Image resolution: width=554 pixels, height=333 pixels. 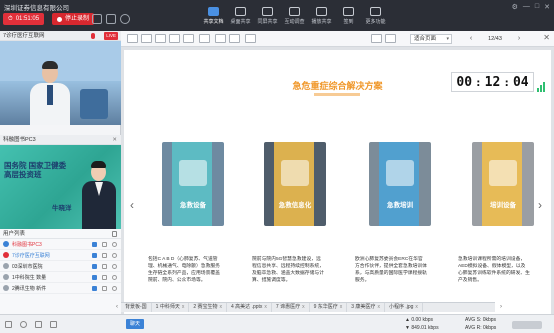 What do you see at coordinates (114, 234) in the screenshot?
I see `lock-icon` at bounding box center [114, 234].